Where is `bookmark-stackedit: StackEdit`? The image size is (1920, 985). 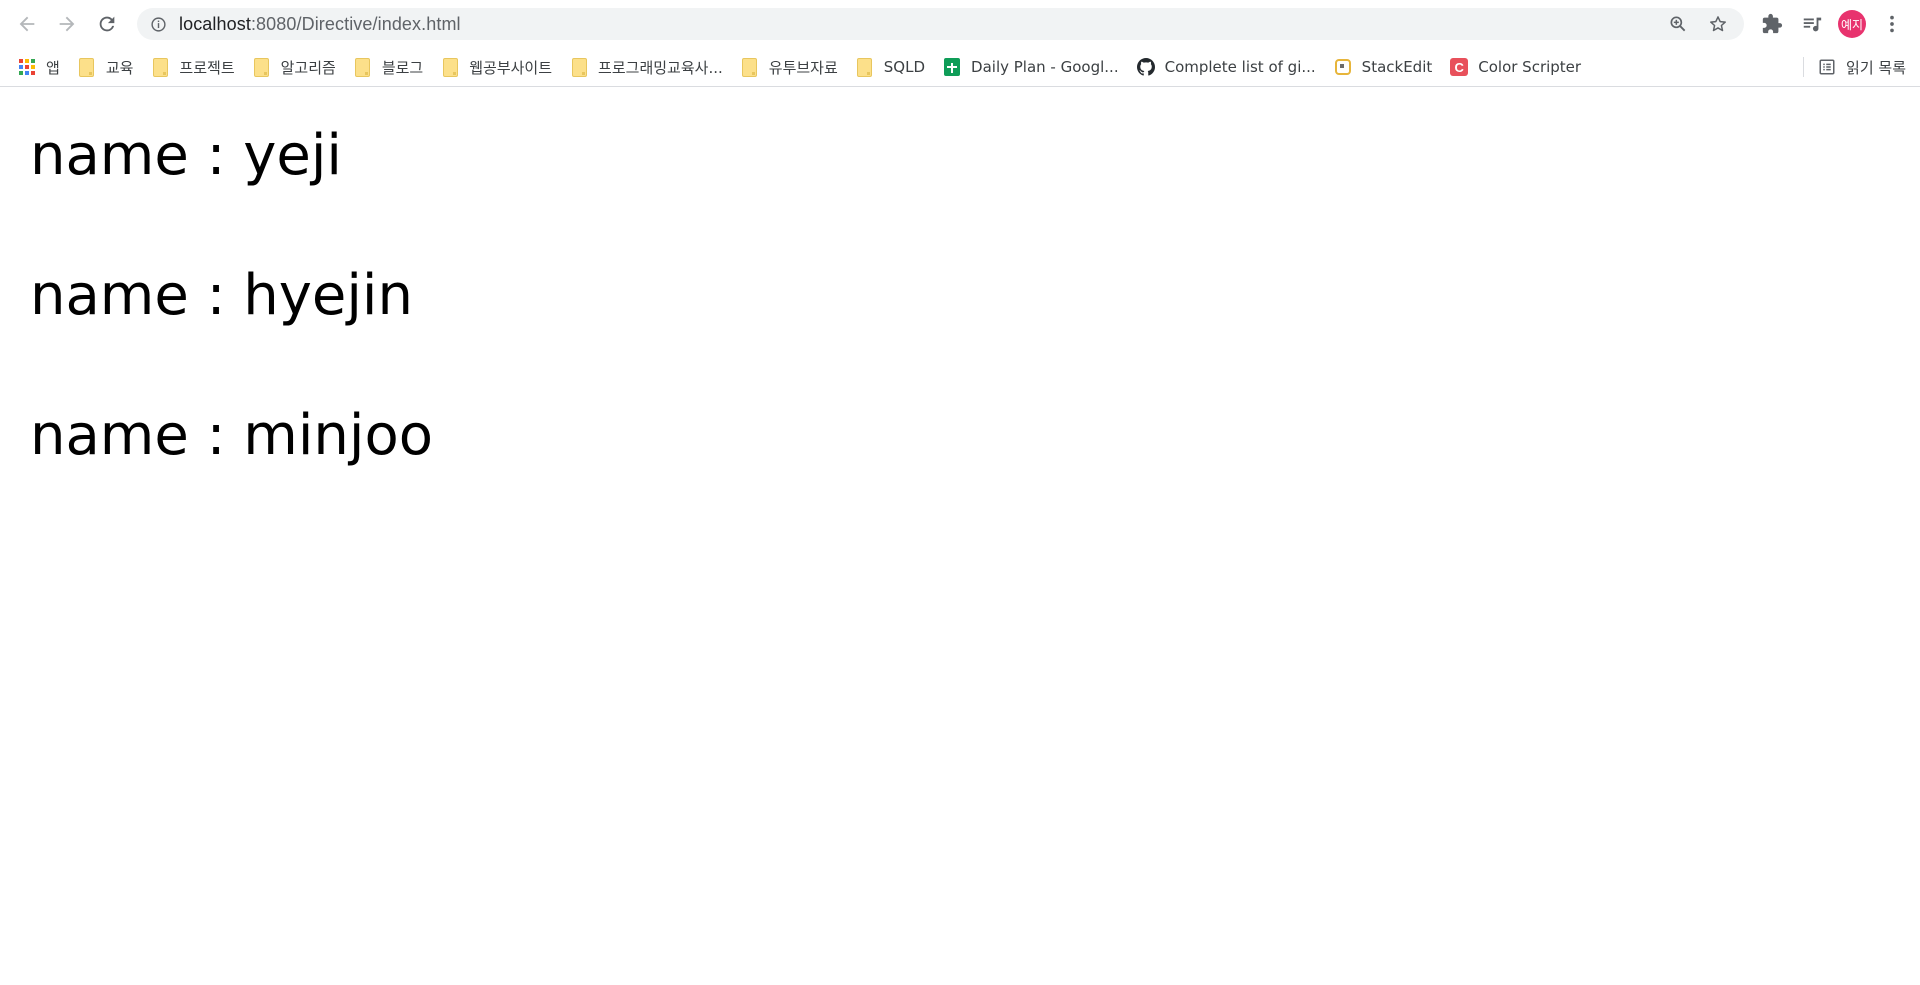
bookmark-stackedit: StackEdit is located at coordinates (1383, 67).